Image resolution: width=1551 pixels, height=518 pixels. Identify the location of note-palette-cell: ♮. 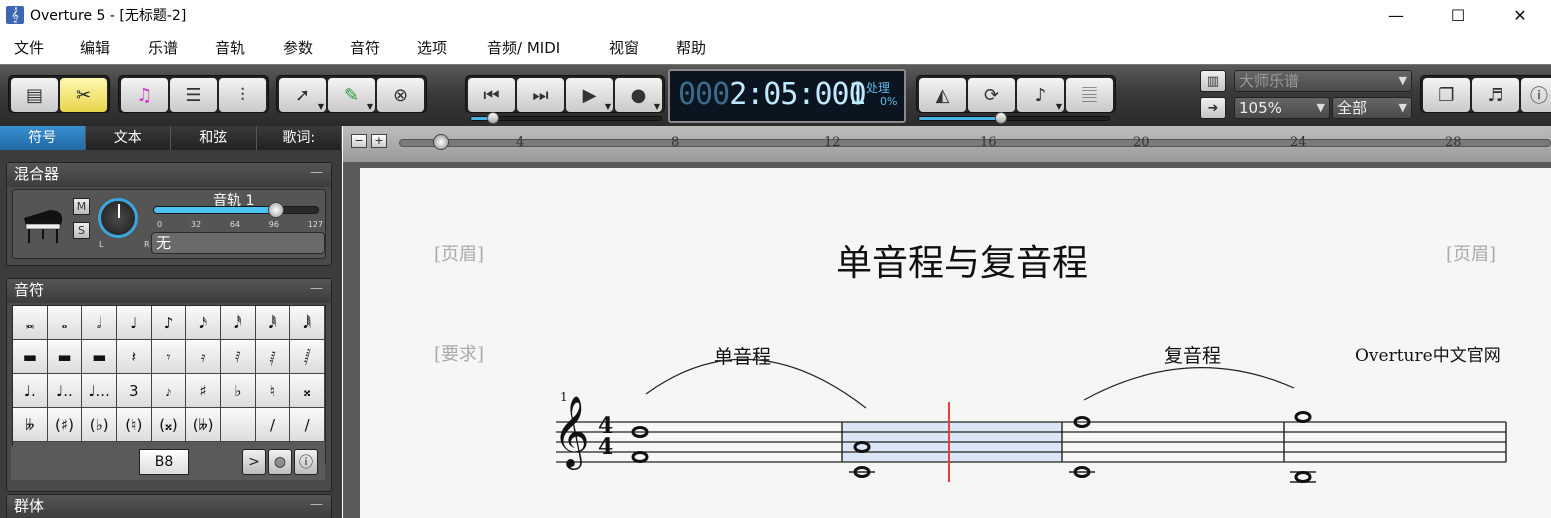
(273, 391).